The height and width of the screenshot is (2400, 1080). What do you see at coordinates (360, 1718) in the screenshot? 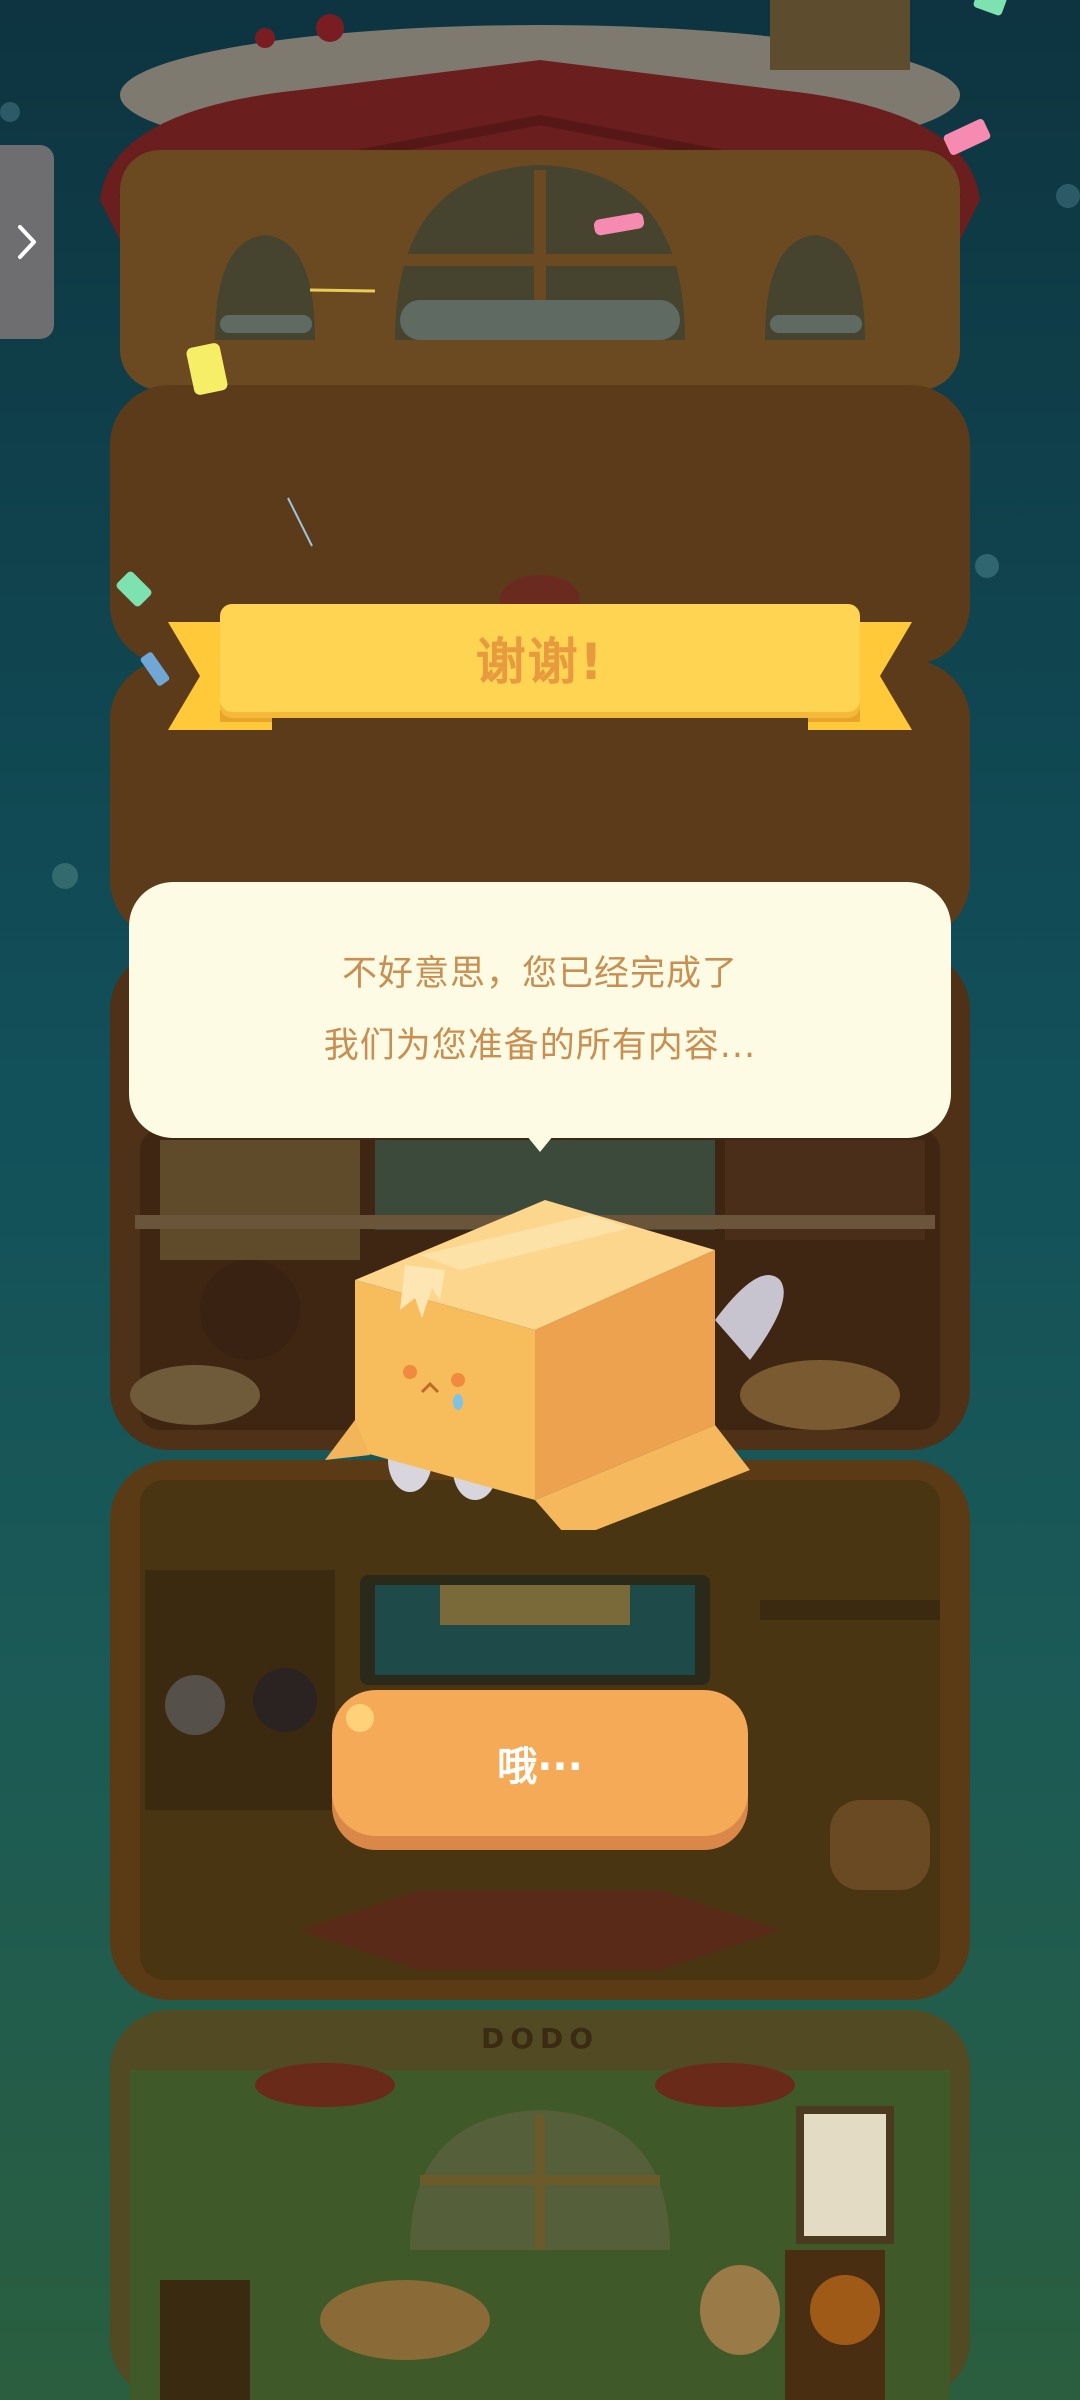
I see `button-shine` at bounding box center [360, 1718].